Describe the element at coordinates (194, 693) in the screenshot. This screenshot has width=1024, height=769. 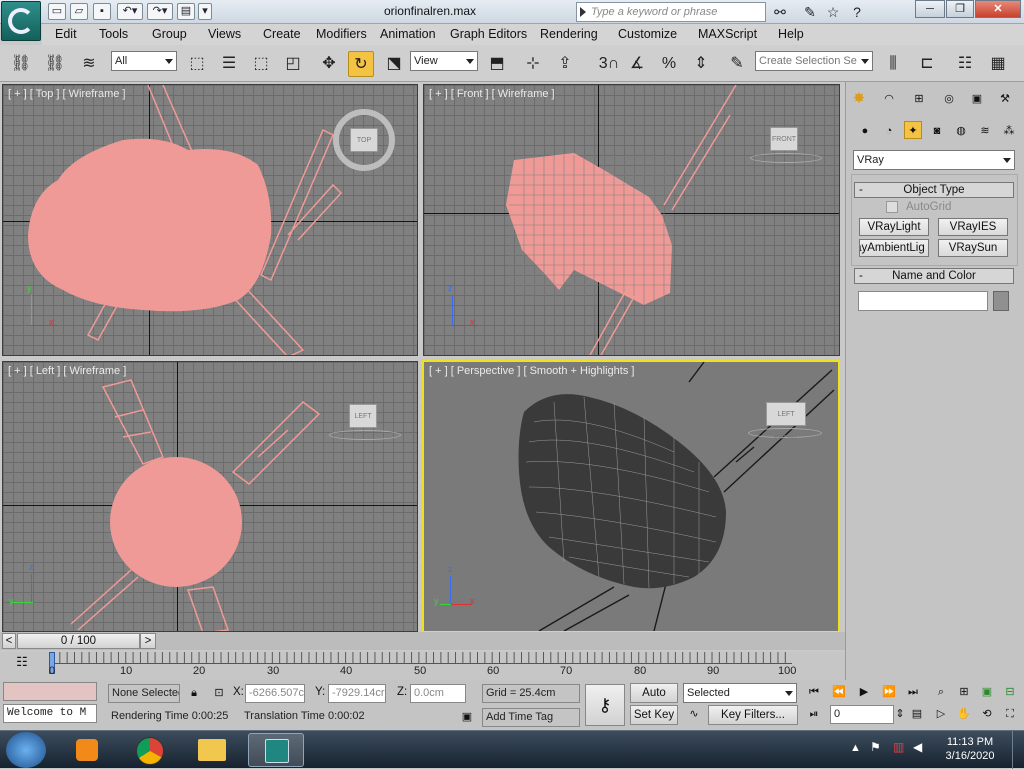
I see `selection-lock-icon: 🔒︎` at that location.